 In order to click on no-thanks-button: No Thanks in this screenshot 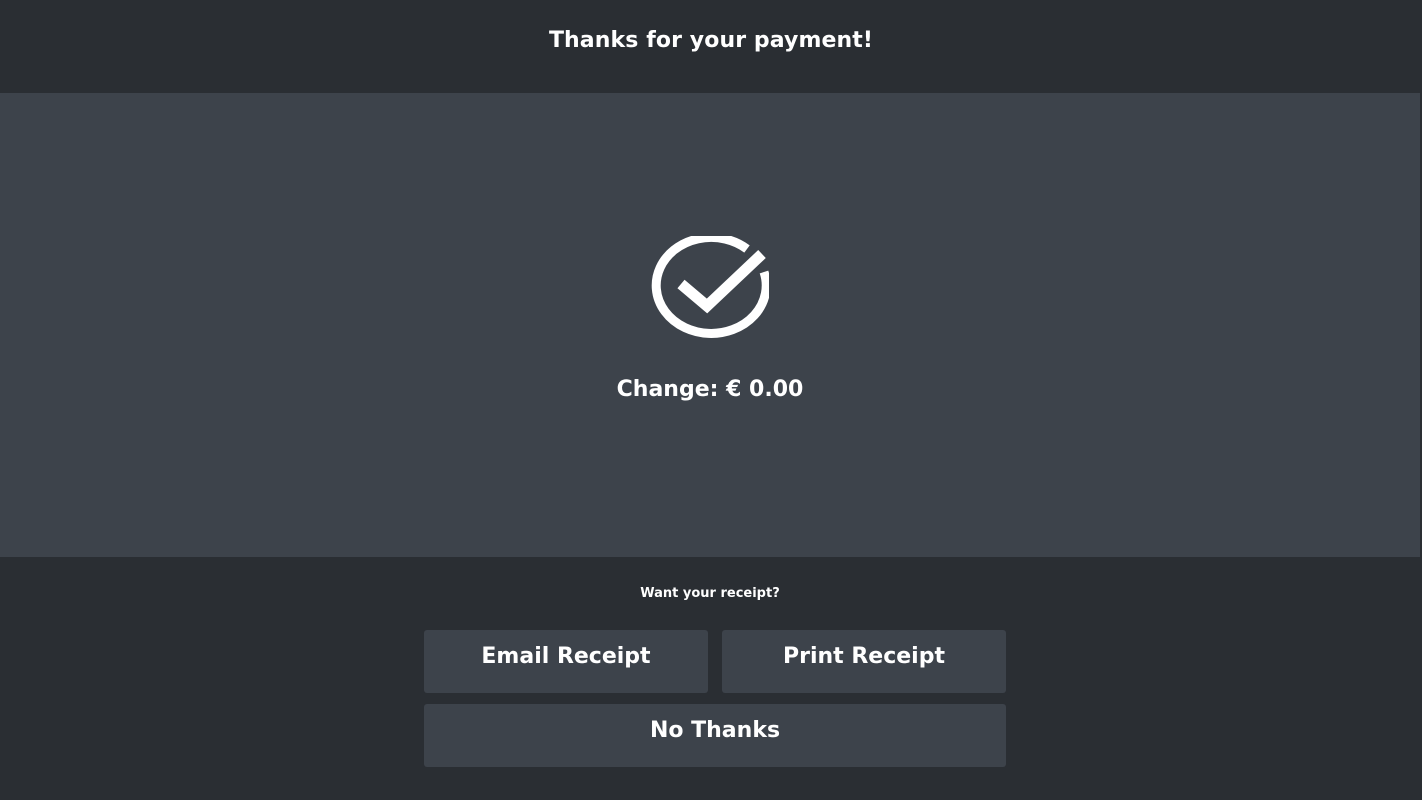, I will do `click(715, 735)`.